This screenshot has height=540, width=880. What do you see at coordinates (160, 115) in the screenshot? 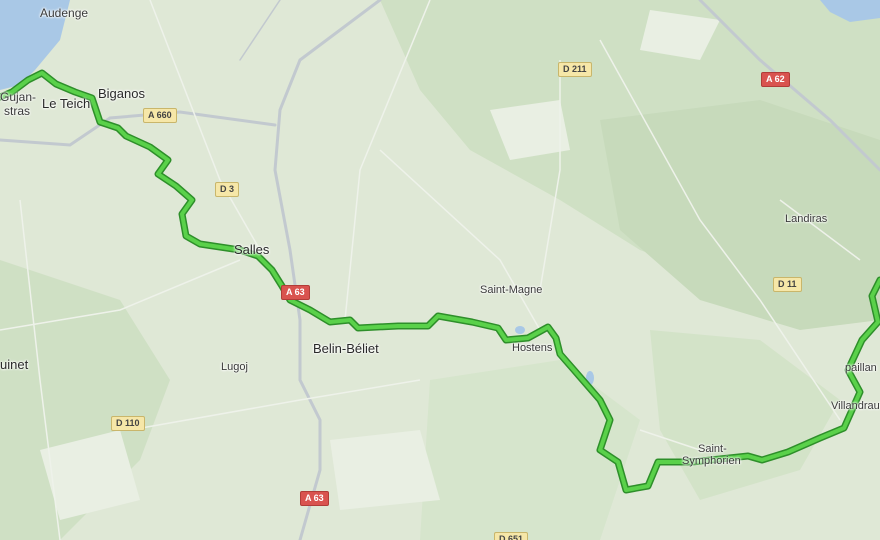
I see `road-shield-a660: A 660` at bounding box center [160, 115].